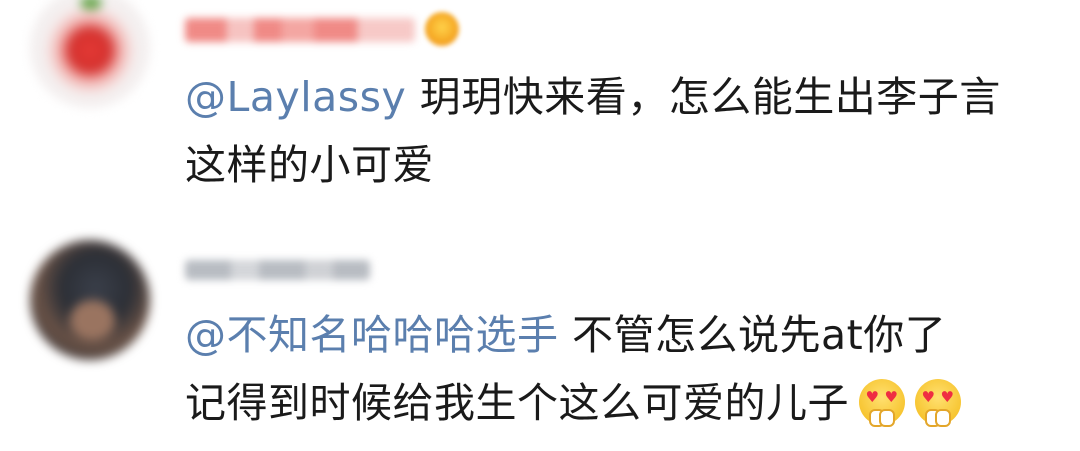  Describe the element at coordinates (517, 403) in the screenshot. I see `comment-body: 记得到时候给我生个这么可爱的儿子` at that location.